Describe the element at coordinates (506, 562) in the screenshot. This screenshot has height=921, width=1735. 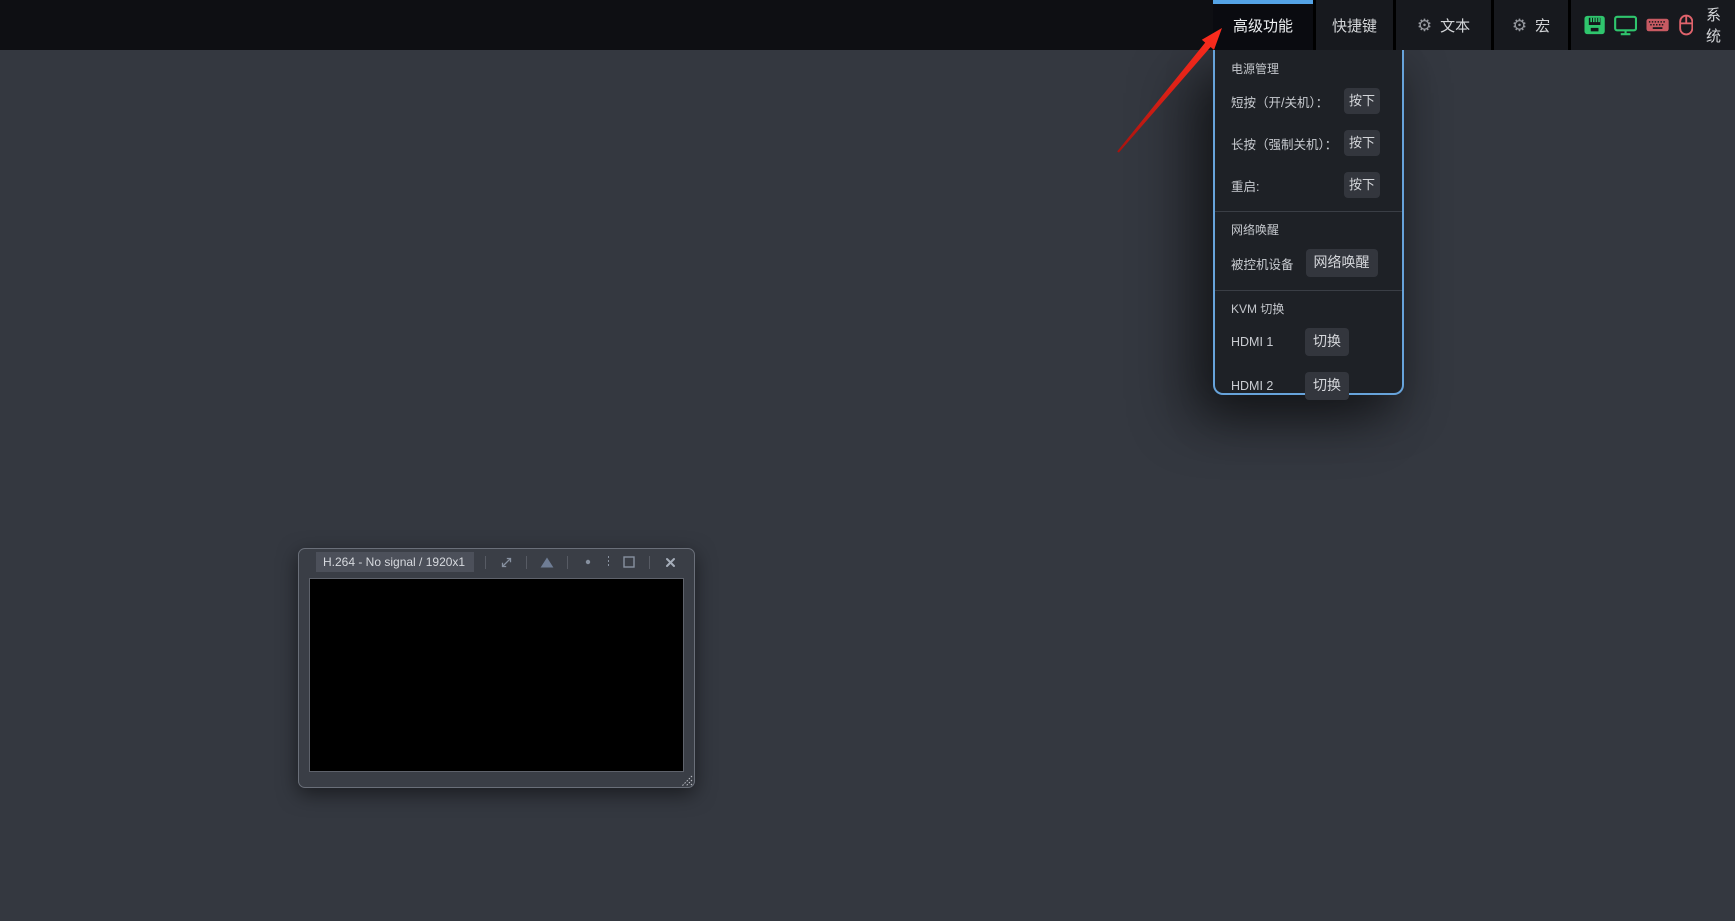
I see `expand-icon` at that location.